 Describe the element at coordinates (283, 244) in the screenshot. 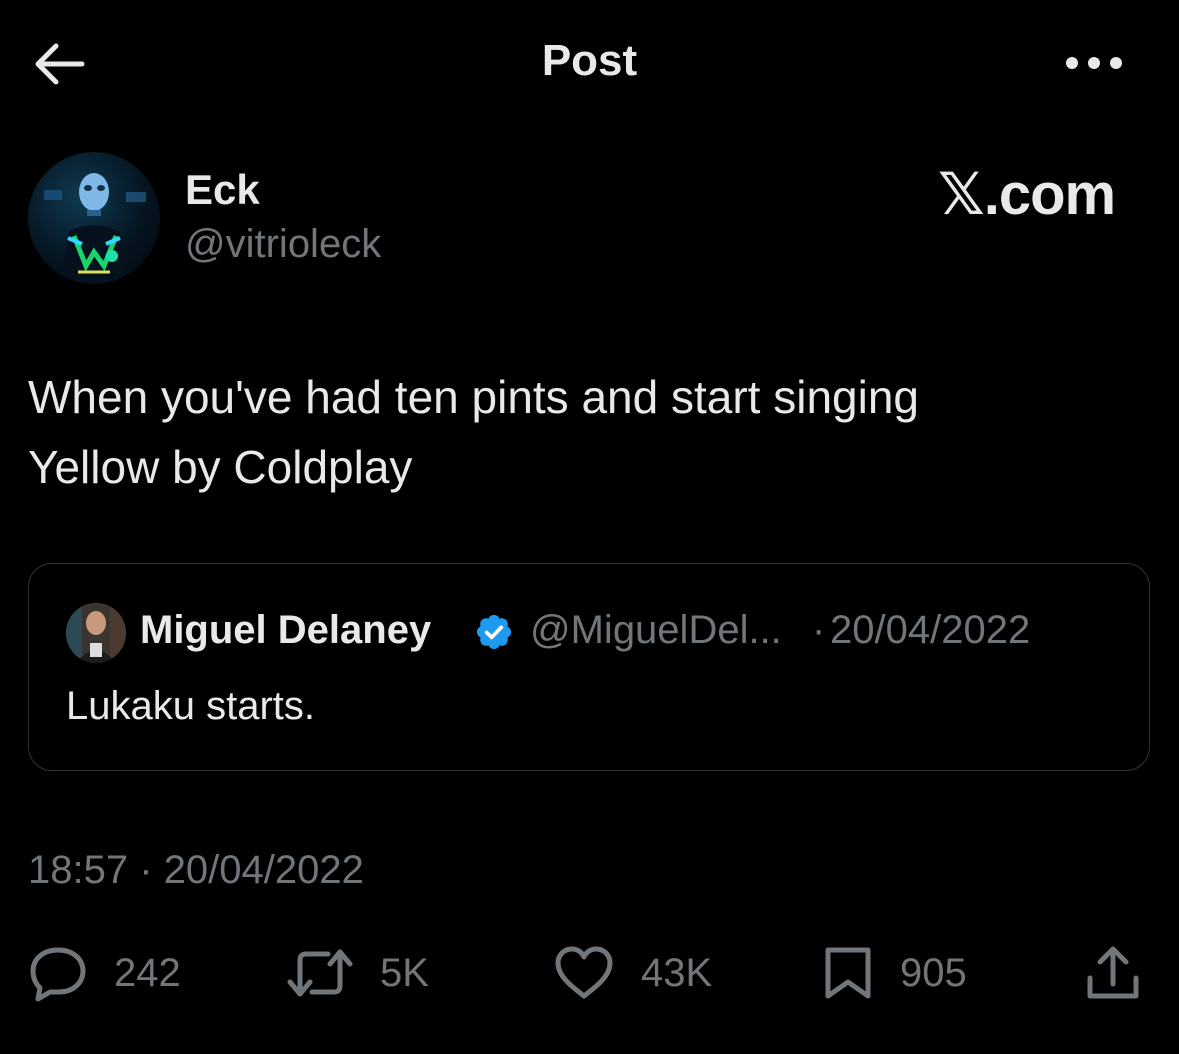

I see `author-handle: @vitrioleck` at that location.